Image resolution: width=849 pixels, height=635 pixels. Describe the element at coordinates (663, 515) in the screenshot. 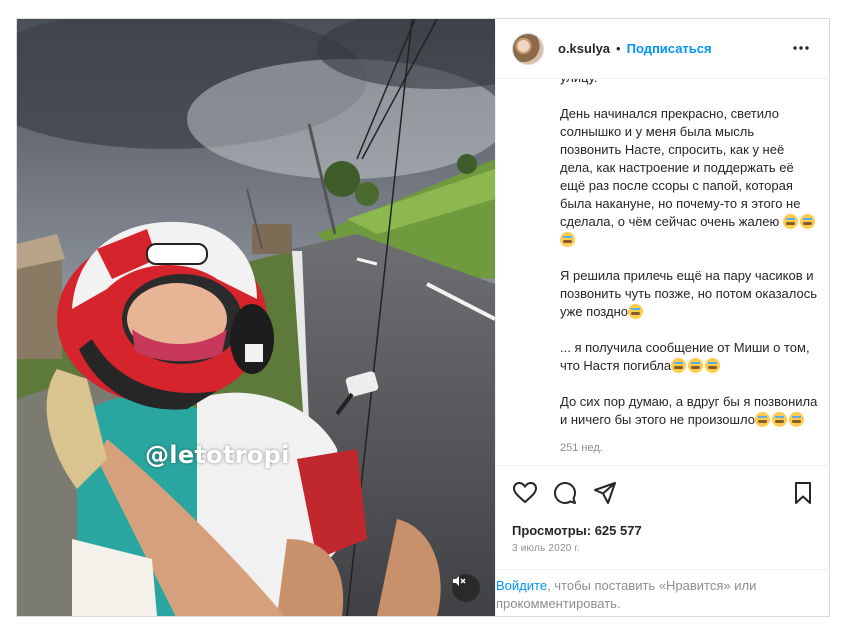

I see `post-actions: Просмотры: 625 577 3 июль 2020 г.` at that location.